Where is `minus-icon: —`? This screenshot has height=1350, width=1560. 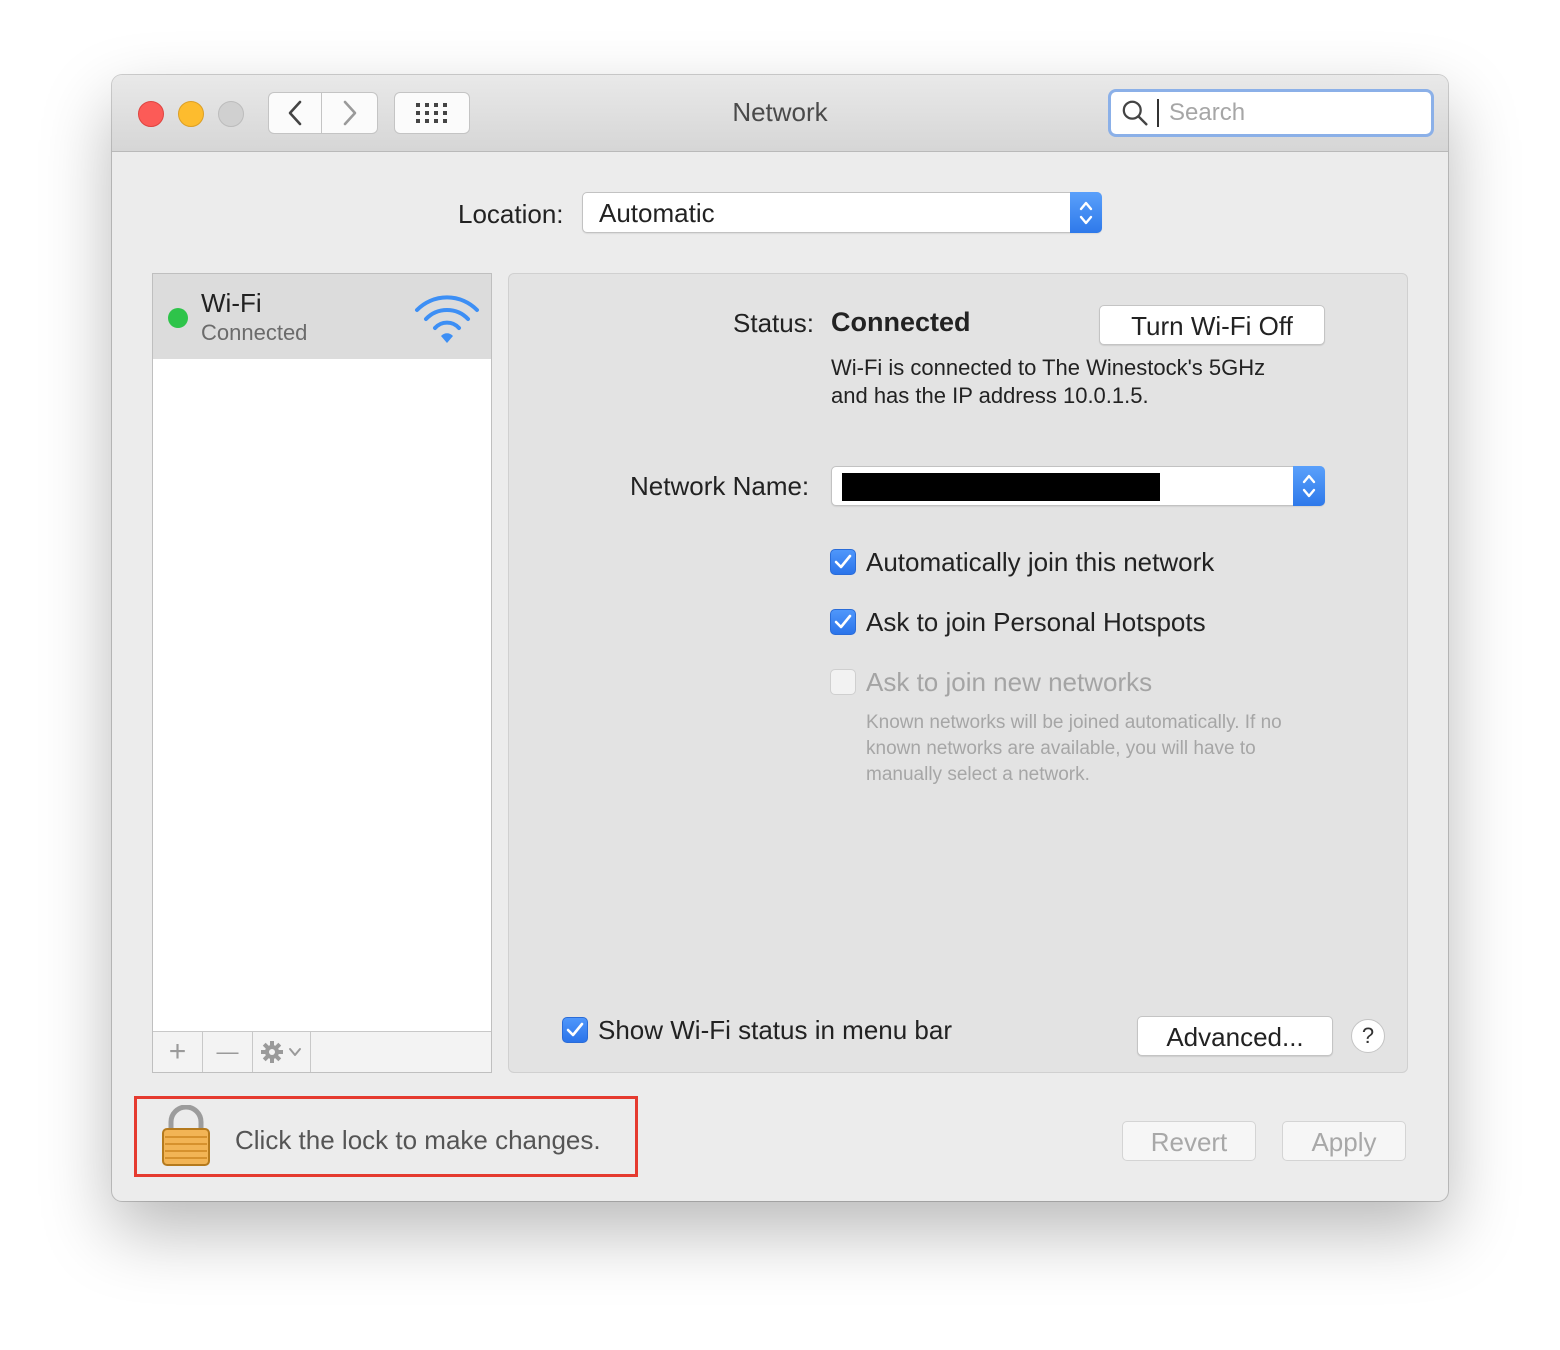
minus-icon: — is located at coordinates (227, 1051).